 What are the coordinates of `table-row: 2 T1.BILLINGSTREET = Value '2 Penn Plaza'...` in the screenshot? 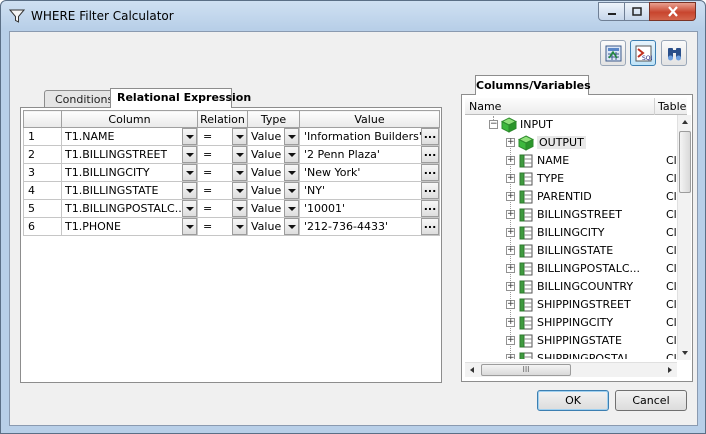 It's located at (231, 154).